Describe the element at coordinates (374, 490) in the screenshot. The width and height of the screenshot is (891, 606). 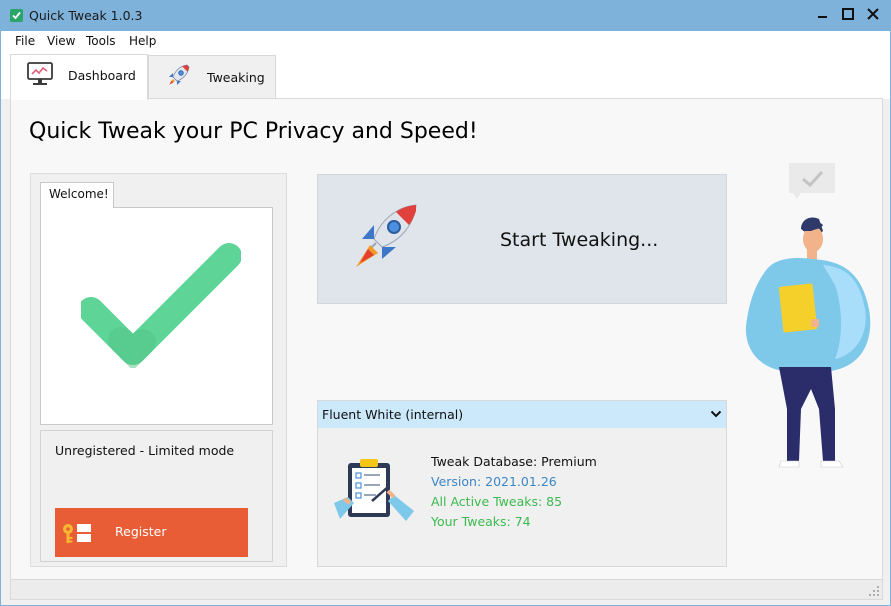
I see `clipboard-checklist-icon` at that location.